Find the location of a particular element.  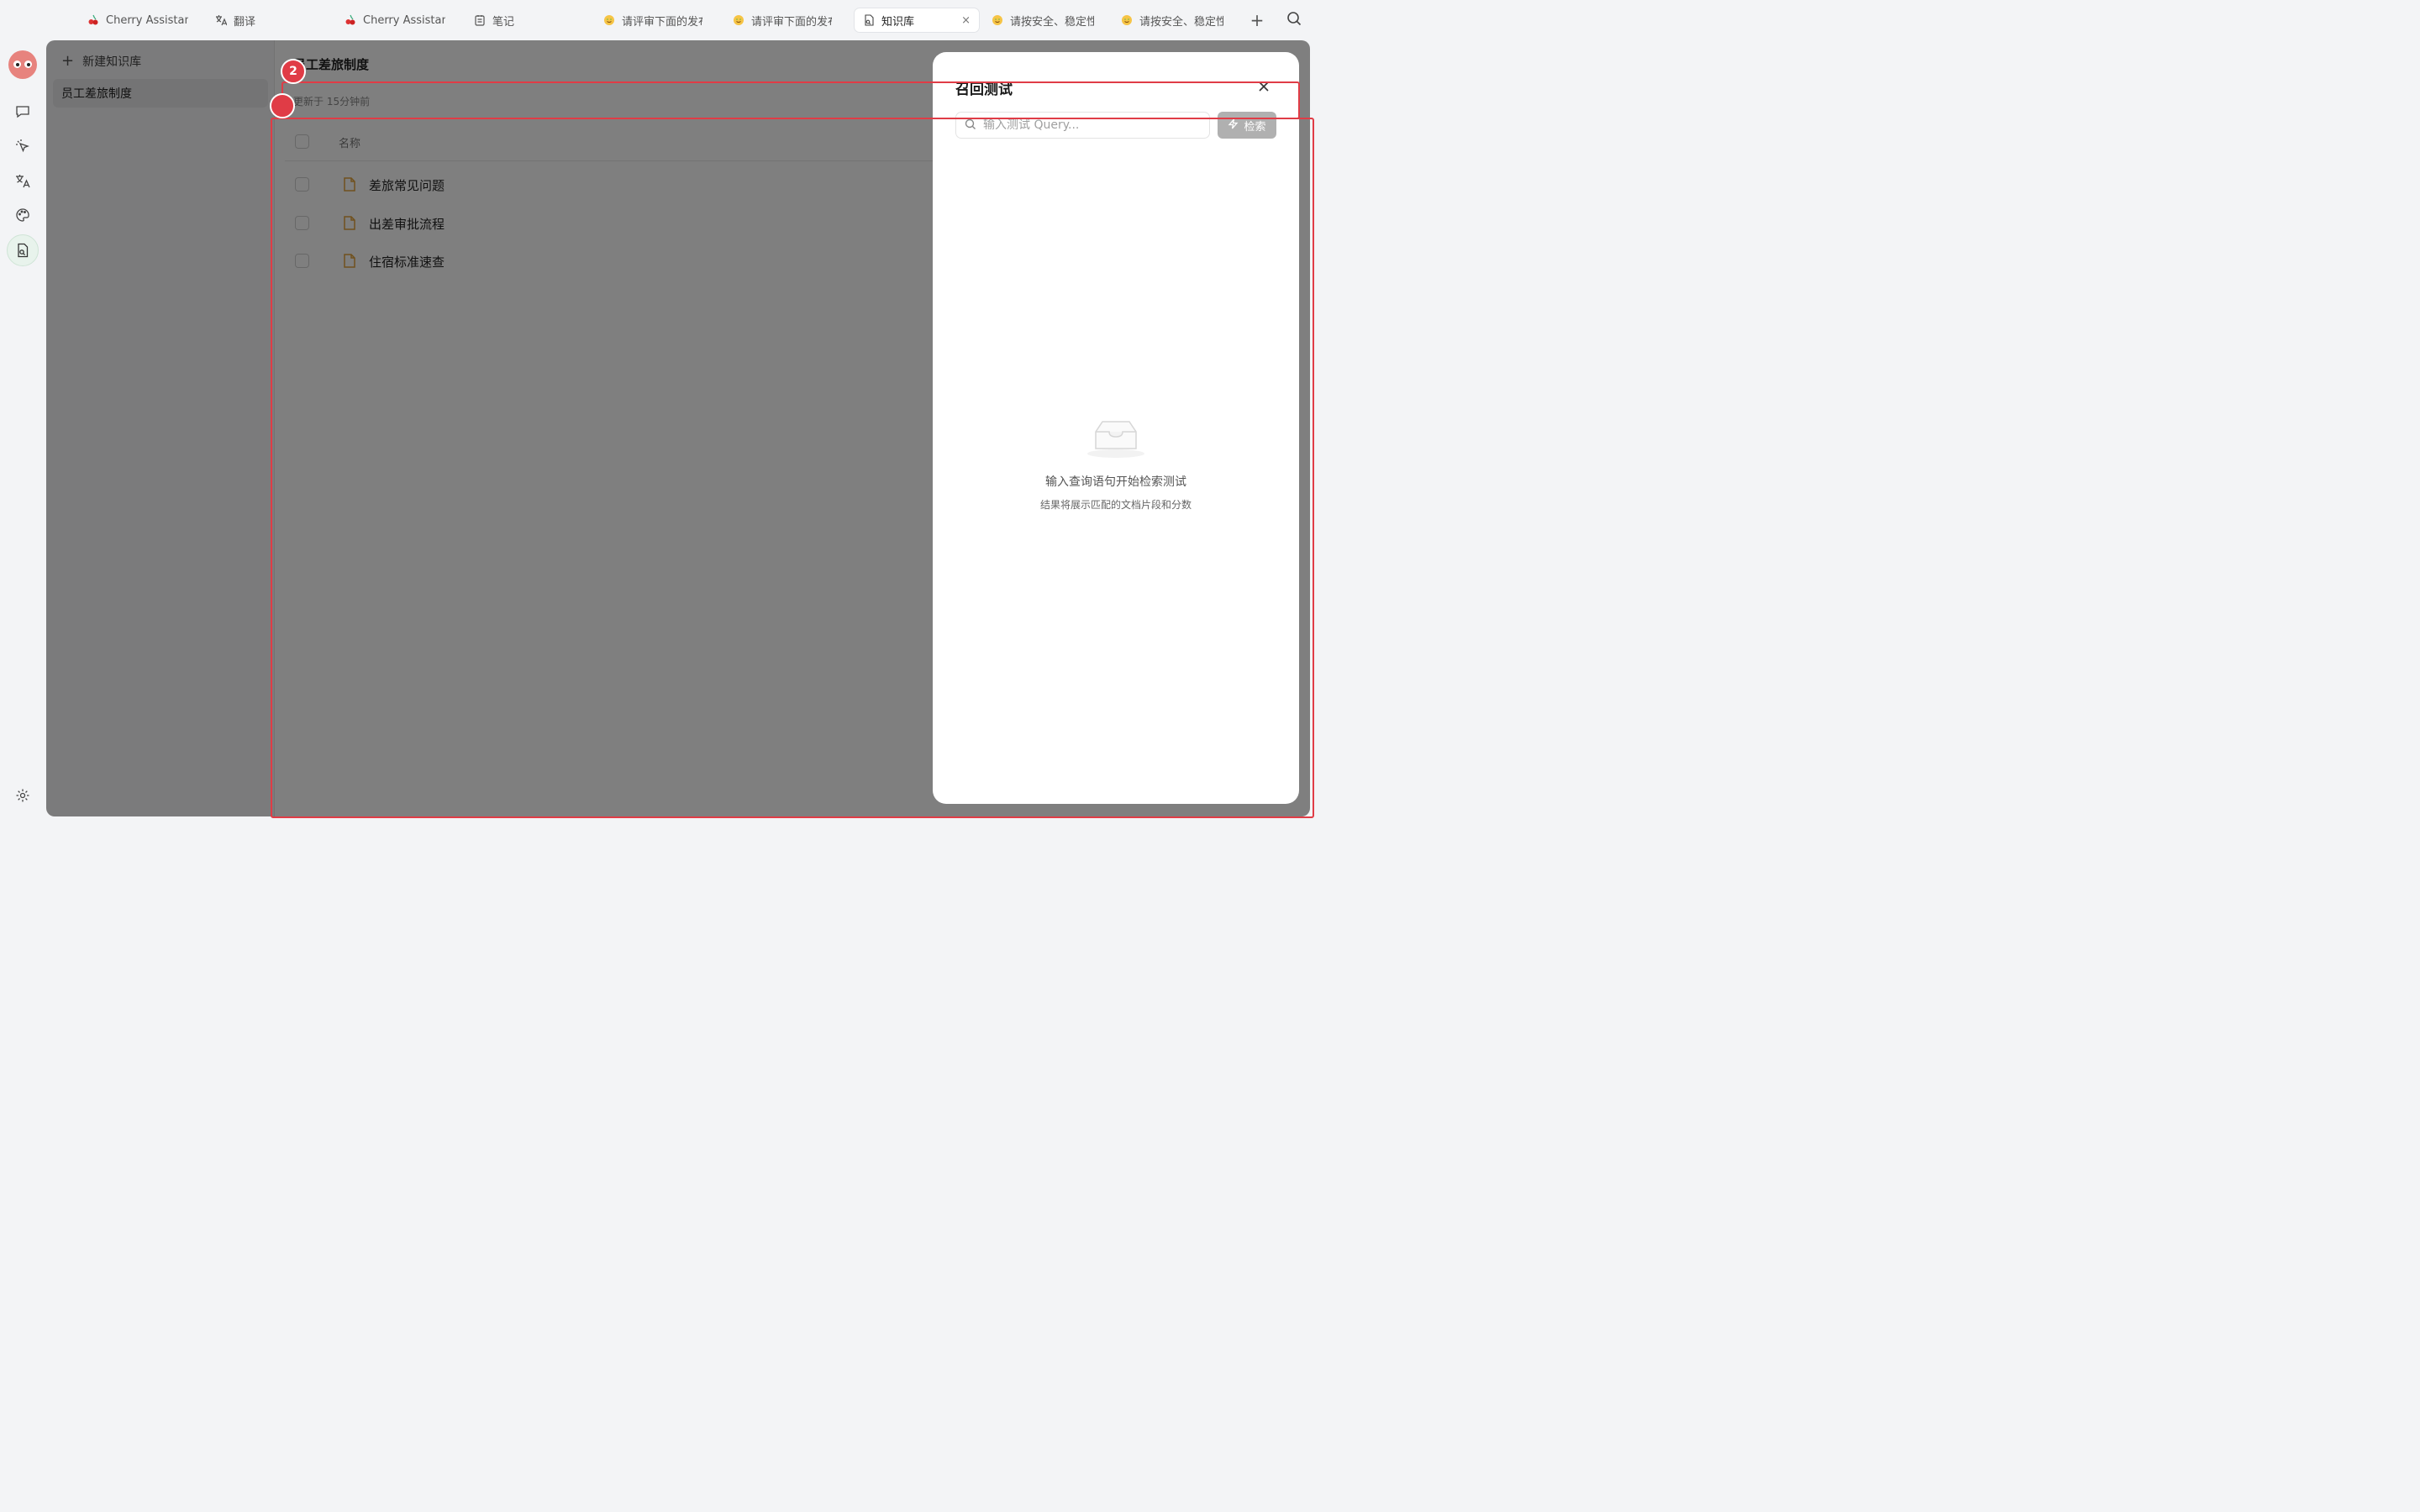

left-rail is located at coordinates (23, 431).